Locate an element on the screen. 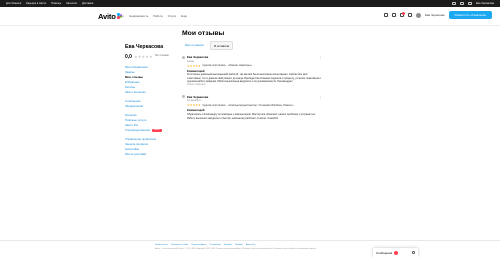  notifications-icon is located at coordinates (403, 14).